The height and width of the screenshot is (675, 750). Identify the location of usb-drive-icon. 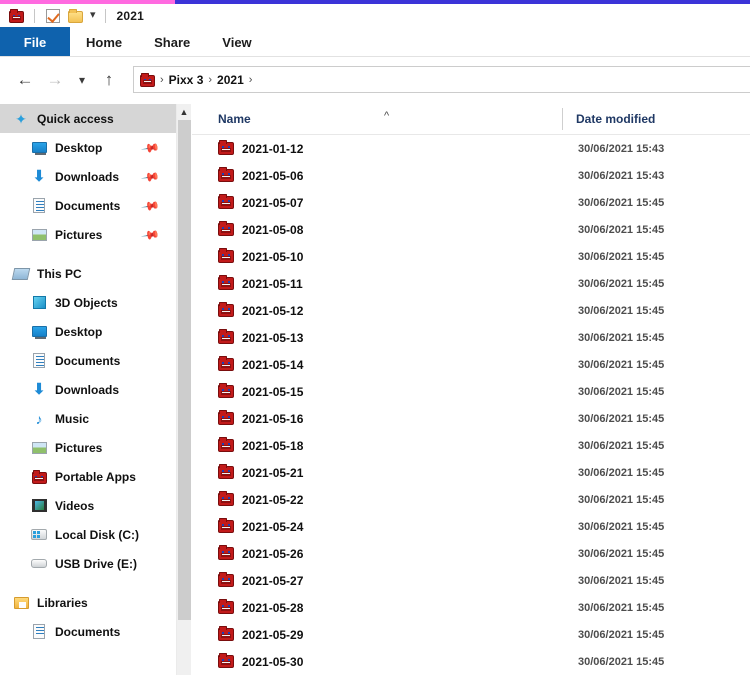
(39, 563).